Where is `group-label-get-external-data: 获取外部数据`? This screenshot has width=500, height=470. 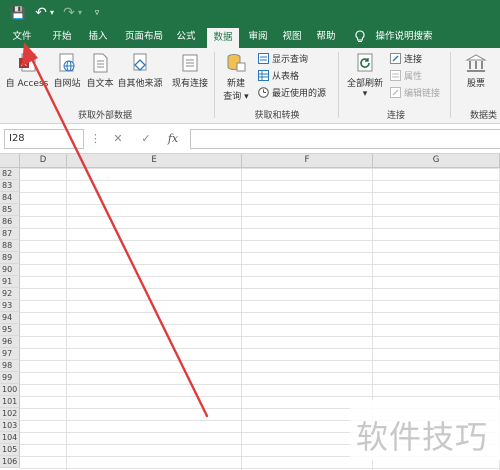 group-label-get-external-data: 获取外部数据 is located at coordinates (104, 116).